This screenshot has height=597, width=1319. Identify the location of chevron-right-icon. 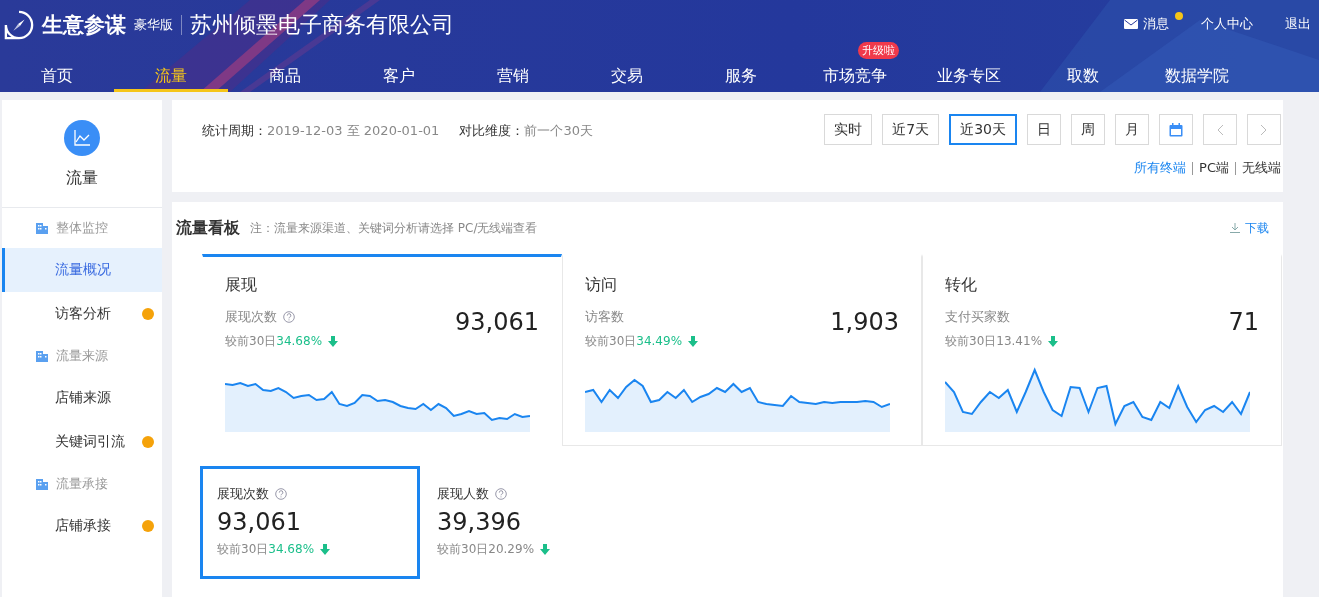
(1264, 129).